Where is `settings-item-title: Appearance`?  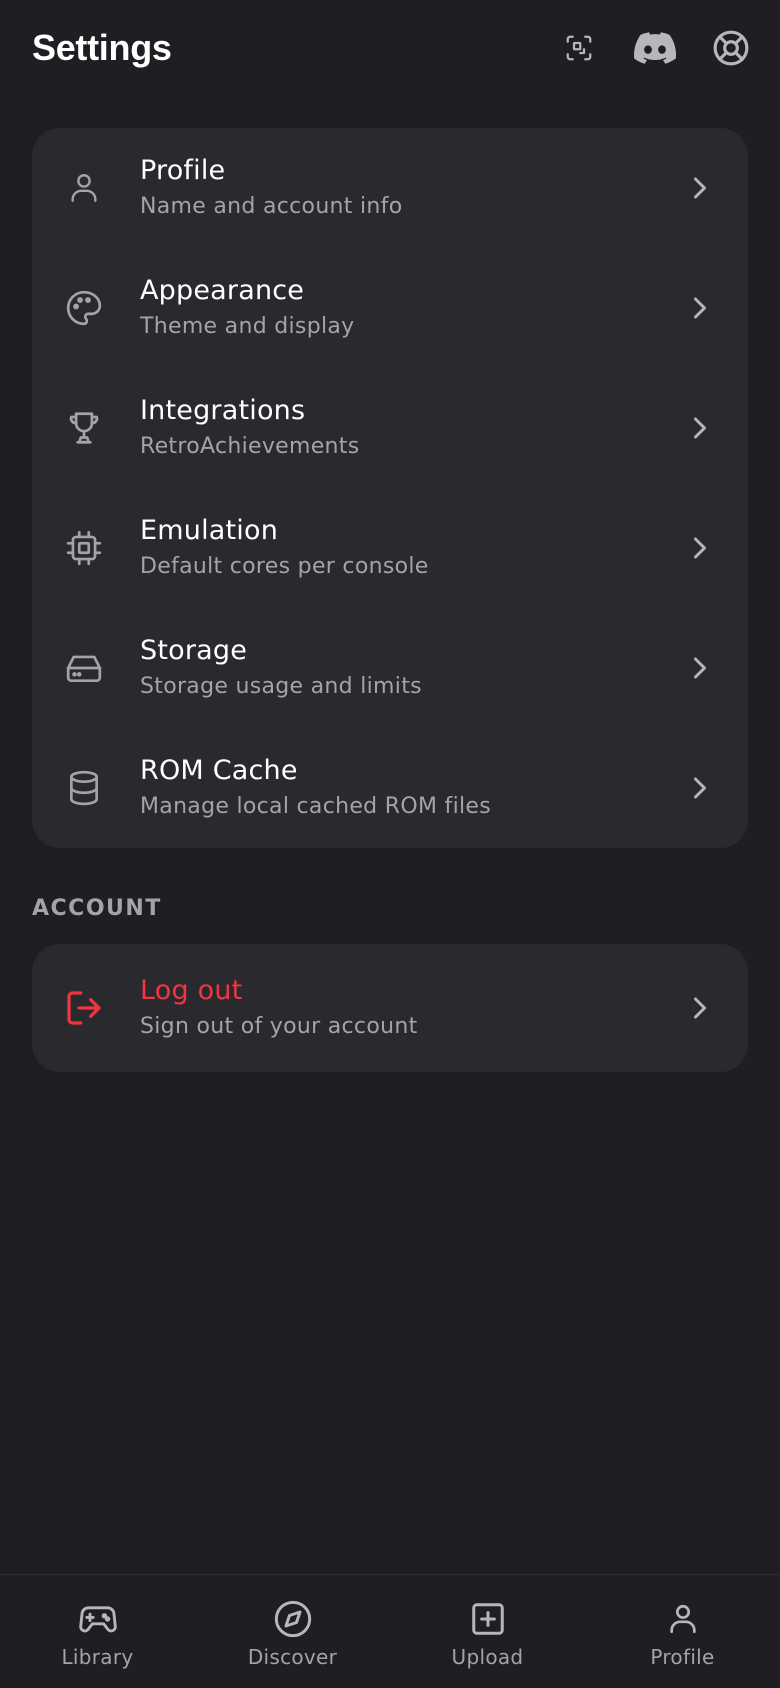
settings-item-title: Appearance is located at coordinates (222, 290).